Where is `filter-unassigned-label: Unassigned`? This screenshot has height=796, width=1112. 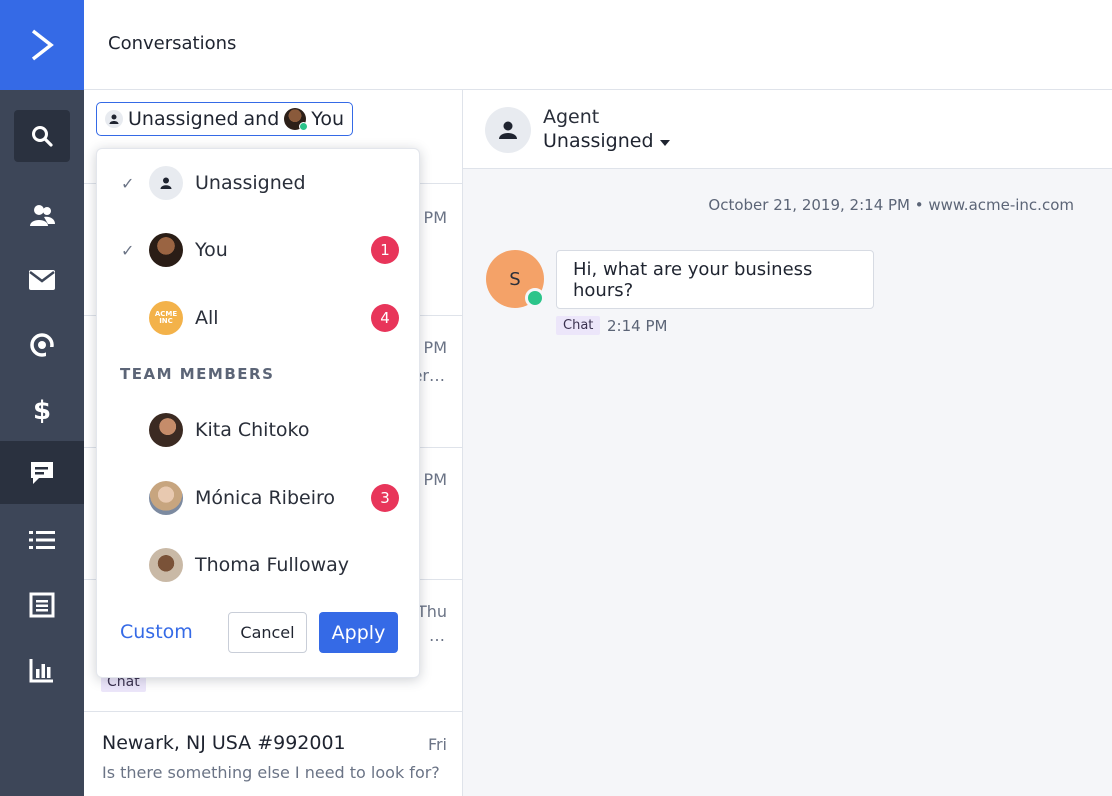
filter-unassigned-label: Unassigned is located at coordinates (183, 119).